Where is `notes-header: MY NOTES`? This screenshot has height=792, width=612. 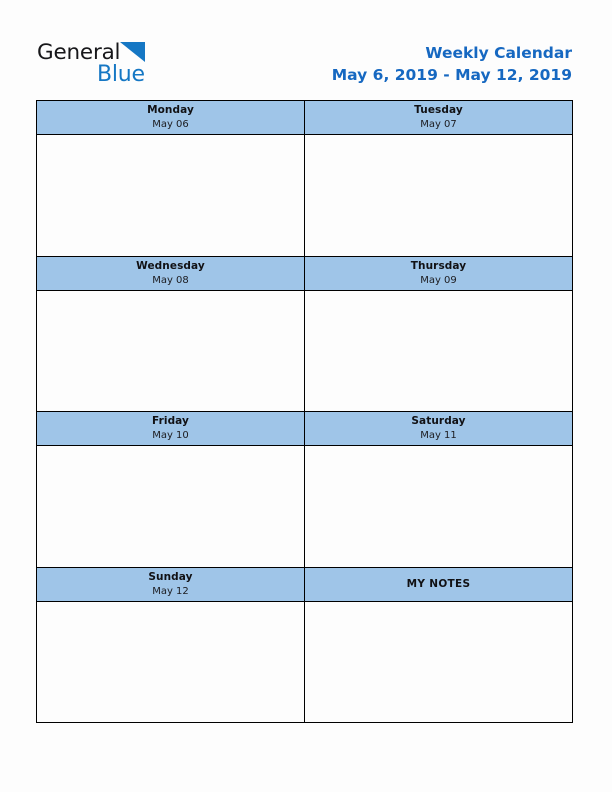
notes-header: MY NOTES is located at coordinates (439, 584).